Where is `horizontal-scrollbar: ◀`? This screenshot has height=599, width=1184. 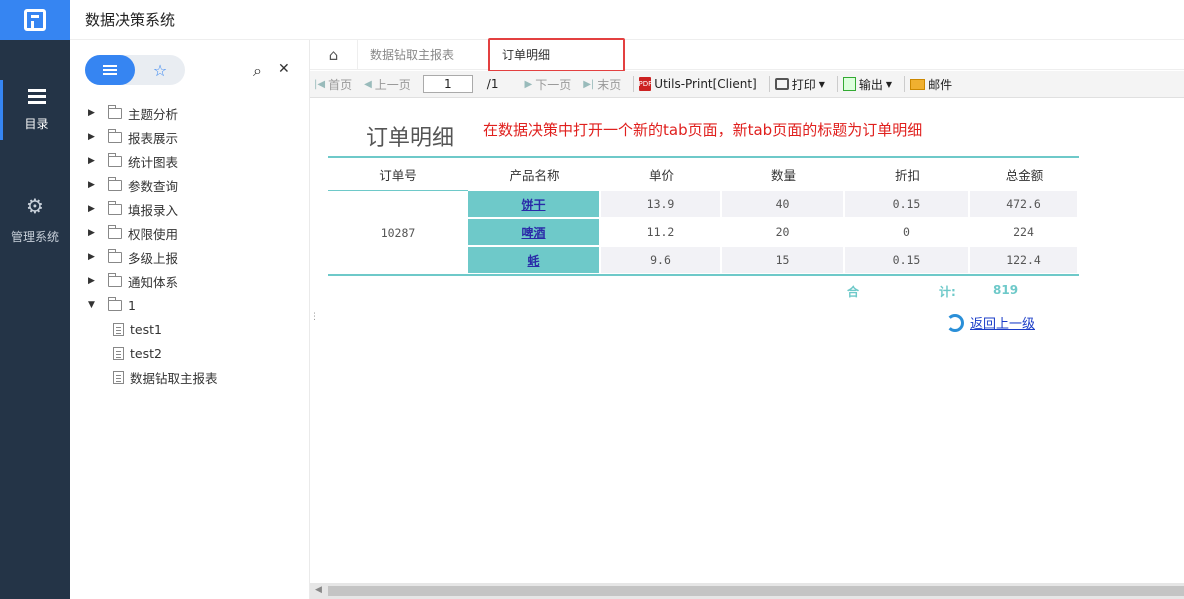 horizontal-scrollbar: ◀ is located at coordinates (747, 591).